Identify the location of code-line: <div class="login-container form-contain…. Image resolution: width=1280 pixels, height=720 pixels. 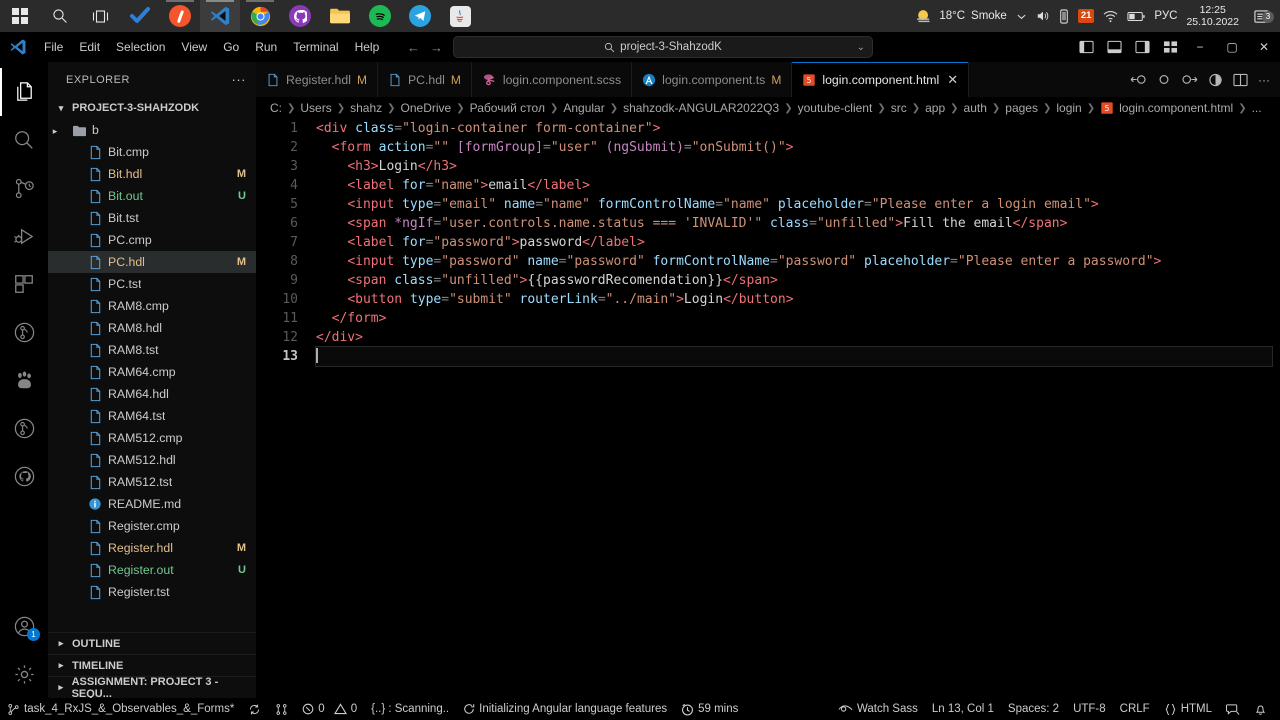
(798, 128).